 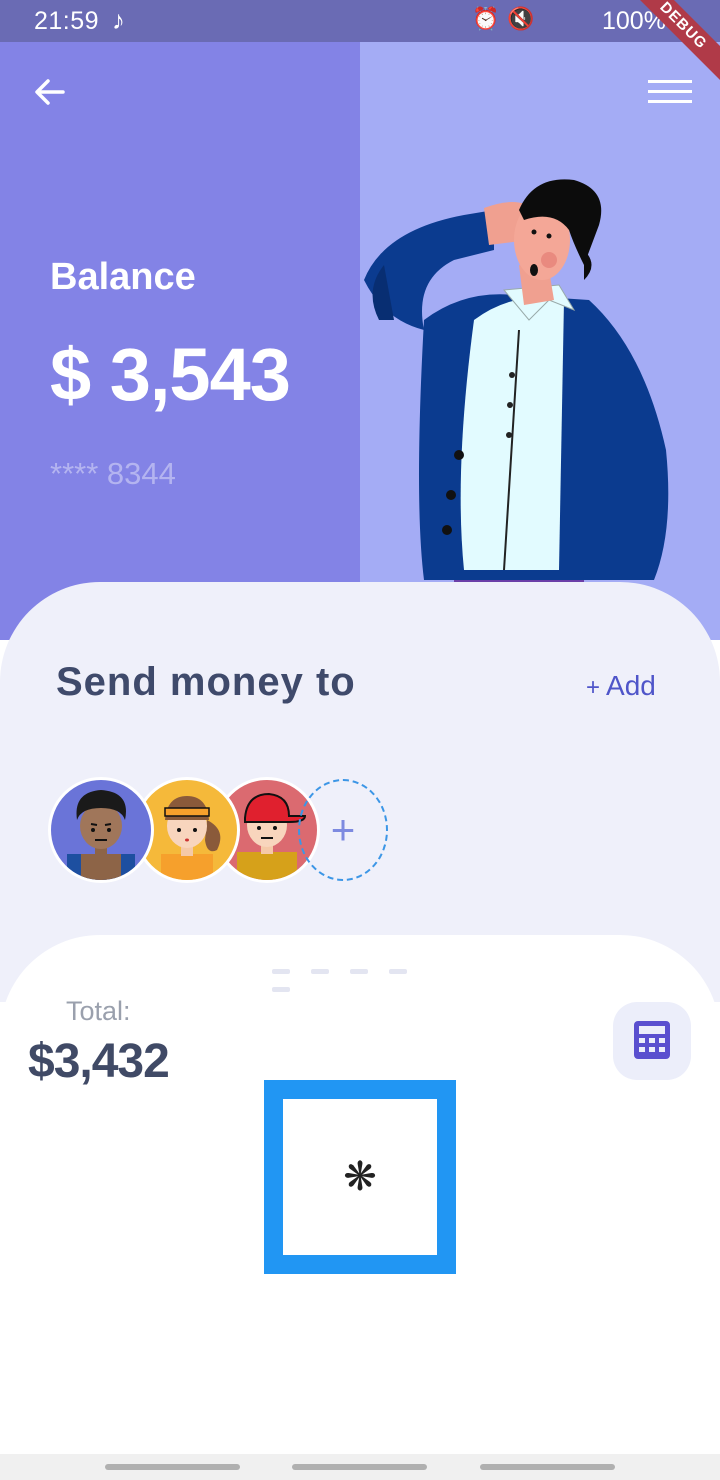 I want to click on status-bar: 21:59 ♪ ⏰🔇 100%, so click(x=360, y=21).